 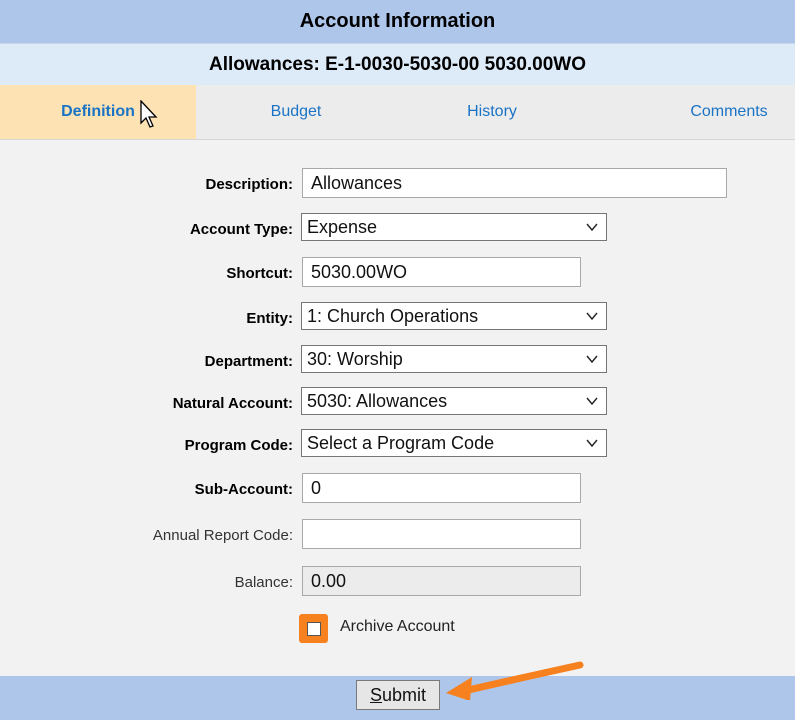 I want to click on entity-value: 1: Church Operations, so click(x=393, y=315).